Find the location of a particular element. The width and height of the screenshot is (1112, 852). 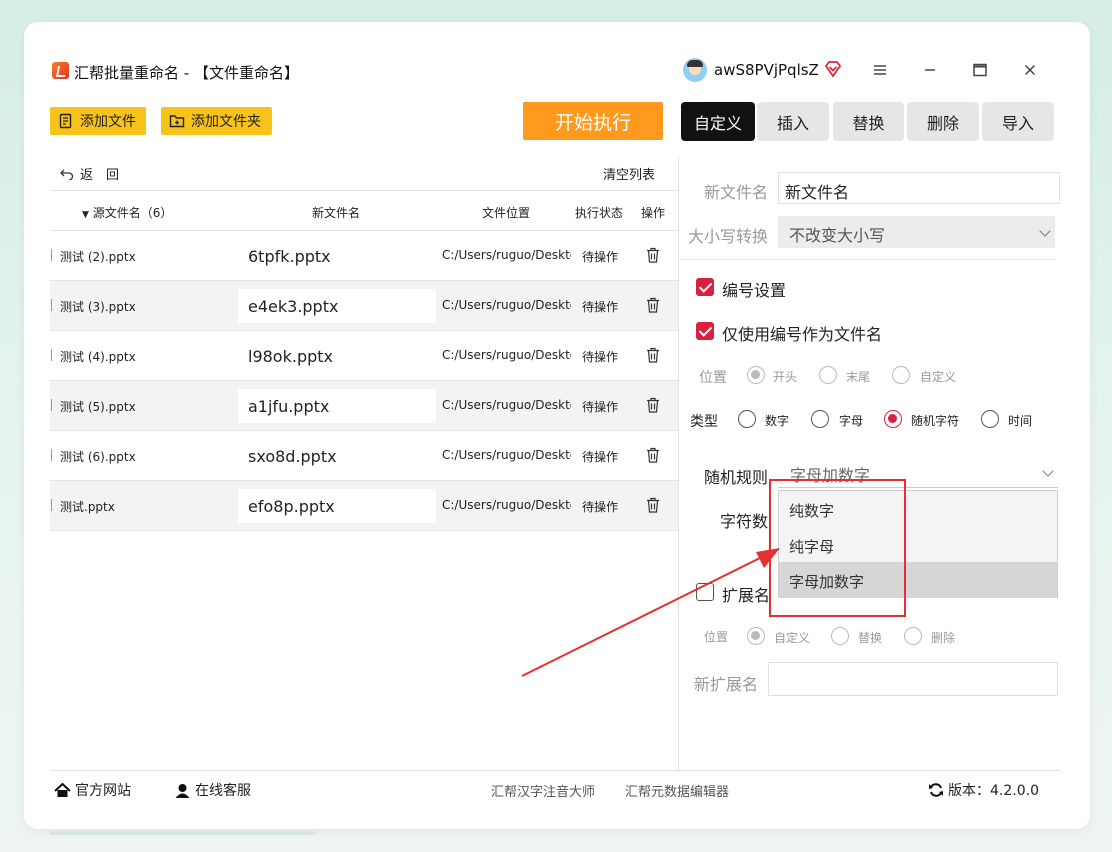

sort-down-icon: ▼ is located at coordinates (85, 215).